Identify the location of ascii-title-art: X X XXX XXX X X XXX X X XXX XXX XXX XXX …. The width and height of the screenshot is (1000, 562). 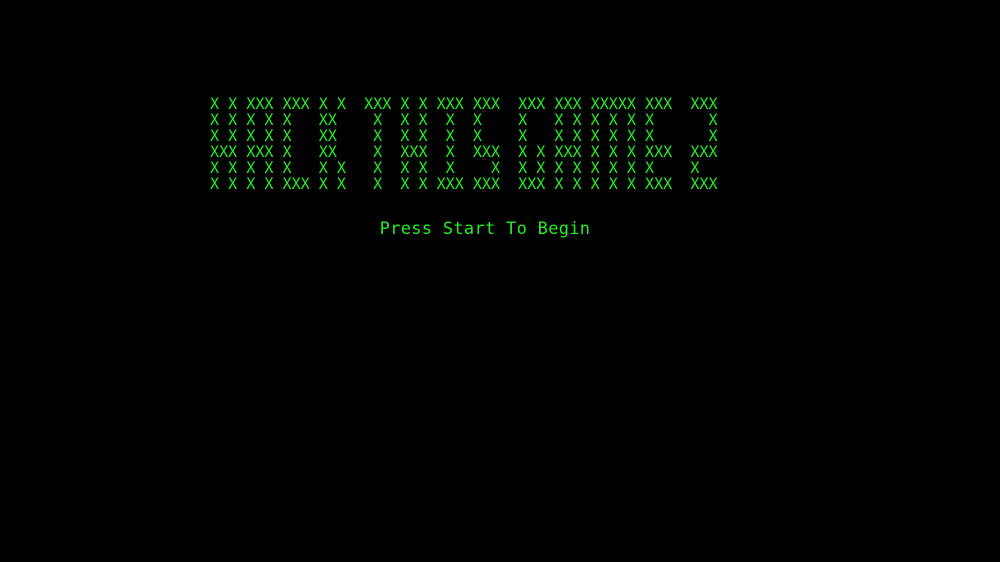
(464, 144).